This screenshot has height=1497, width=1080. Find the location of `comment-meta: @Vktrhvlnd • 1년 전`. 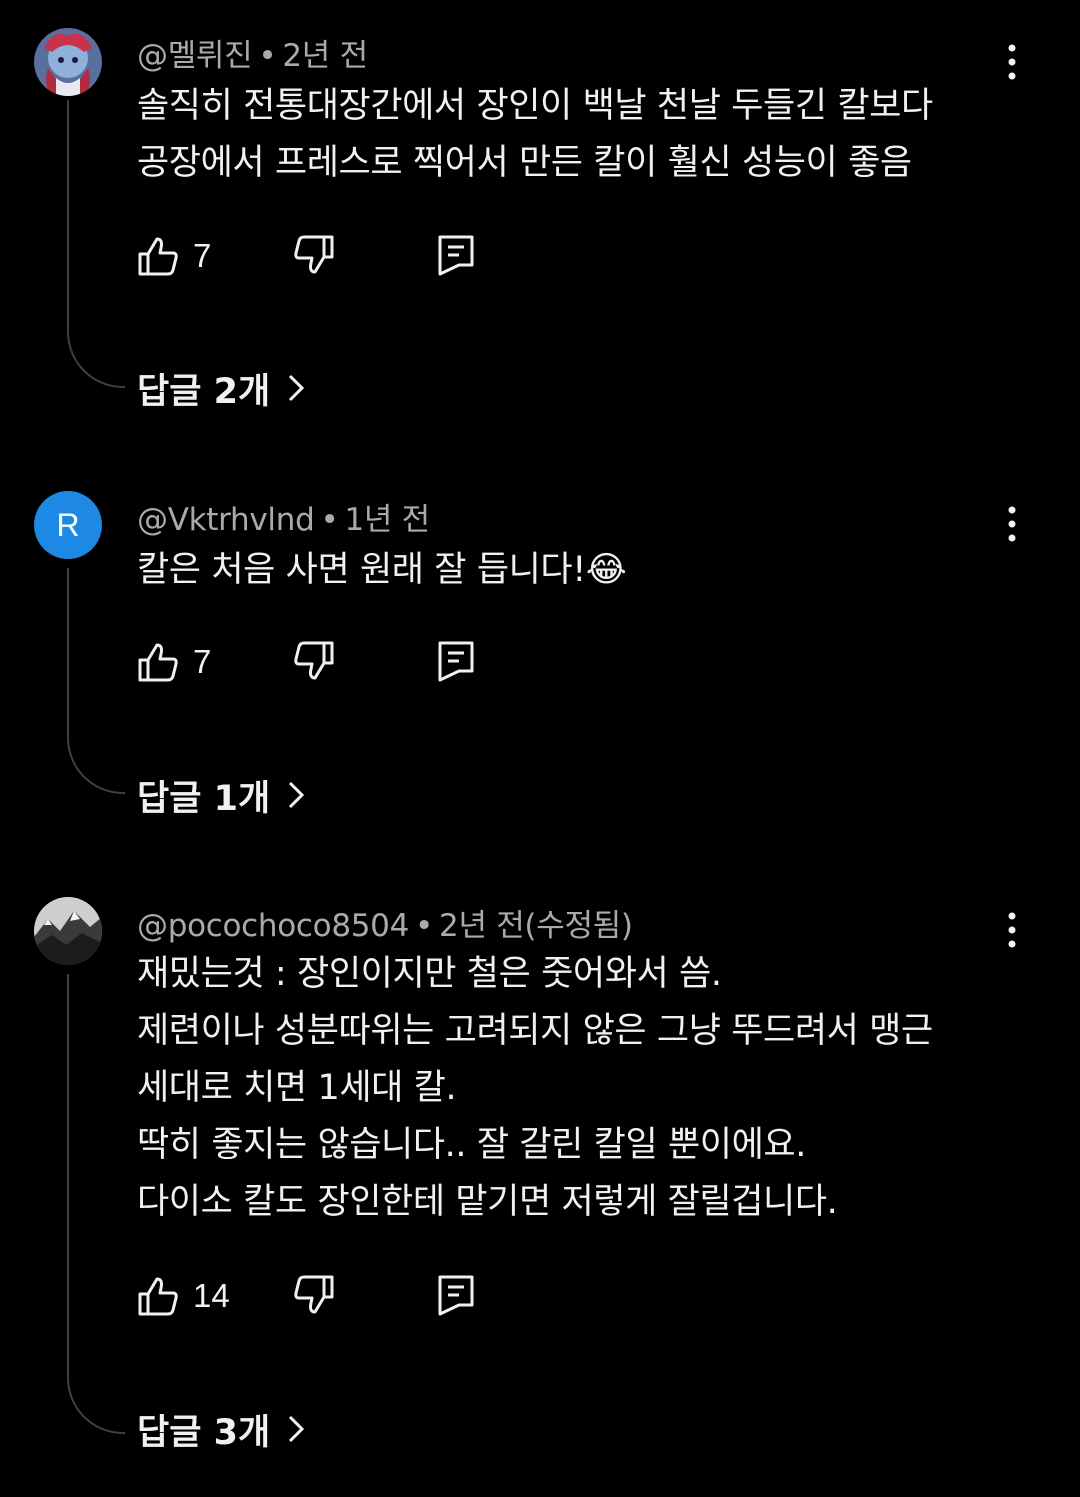

comment-meta: @Vktrhvlnd • 1년 전 is located at coordinates (283, 516).